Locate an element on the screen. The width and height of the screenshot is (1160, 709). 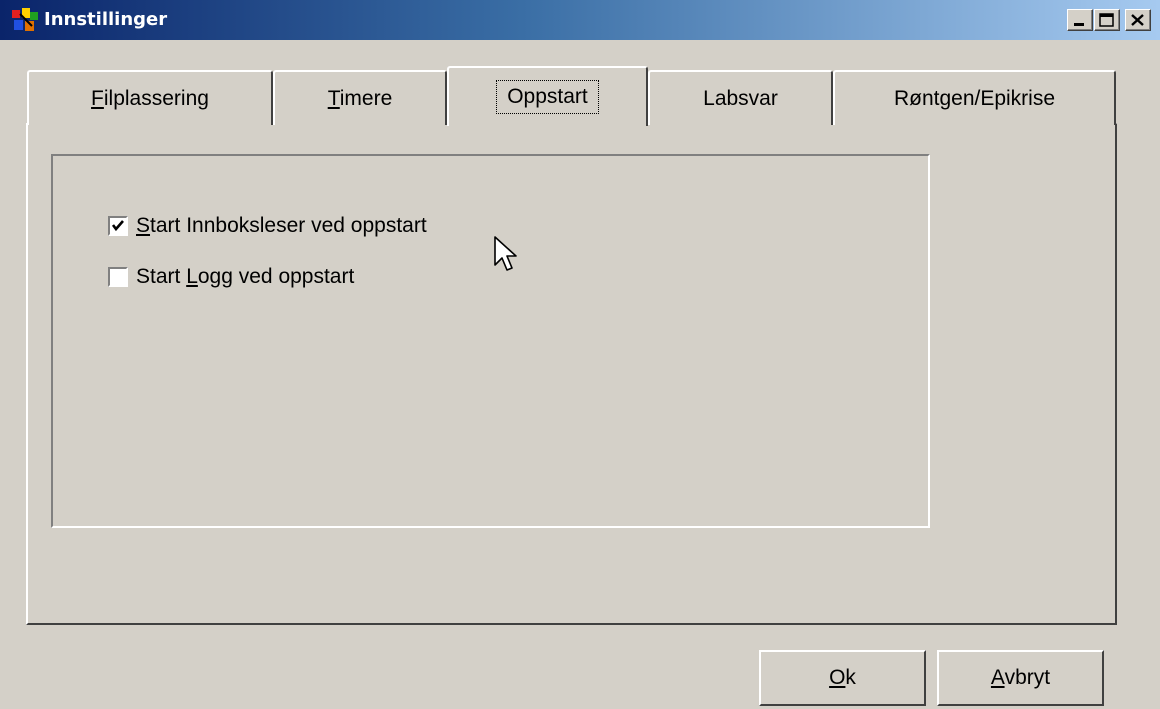
window-title: Innstillinger is located at coordinates (106, 19).